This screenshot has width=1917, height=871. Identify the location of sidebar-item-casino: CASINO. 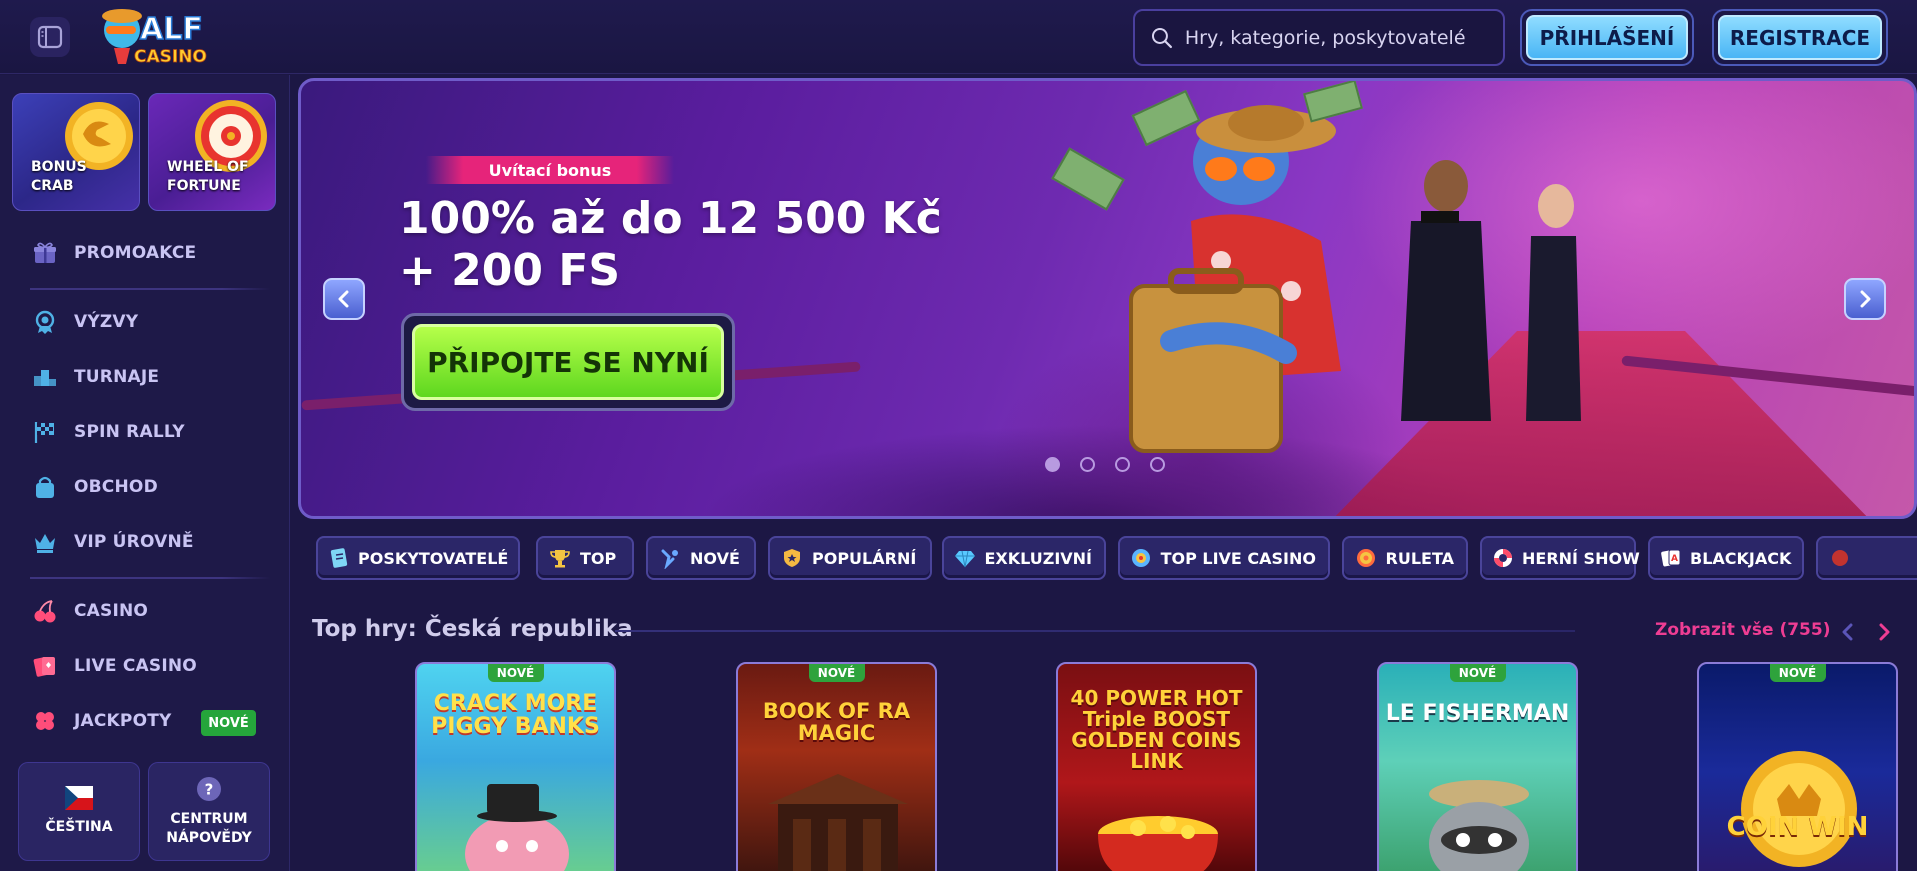
(89, 611).